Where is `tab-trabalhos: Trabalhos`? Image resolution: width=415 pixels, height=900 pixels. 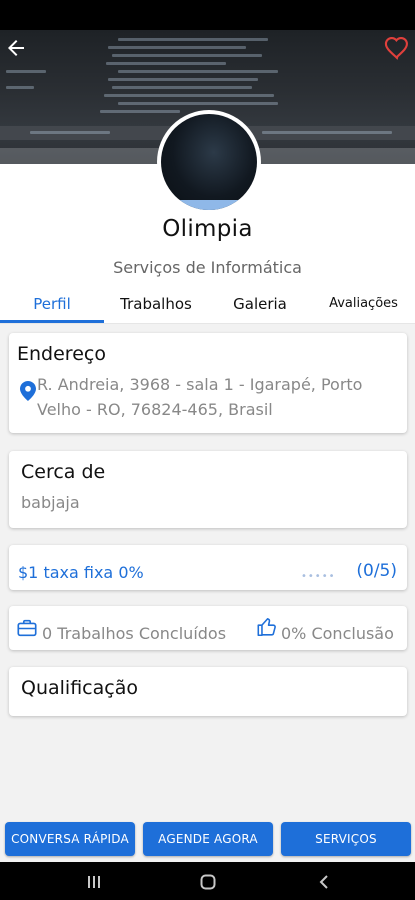 tab-trabalhos: Trabalhos is located at coordinates (156, 306).